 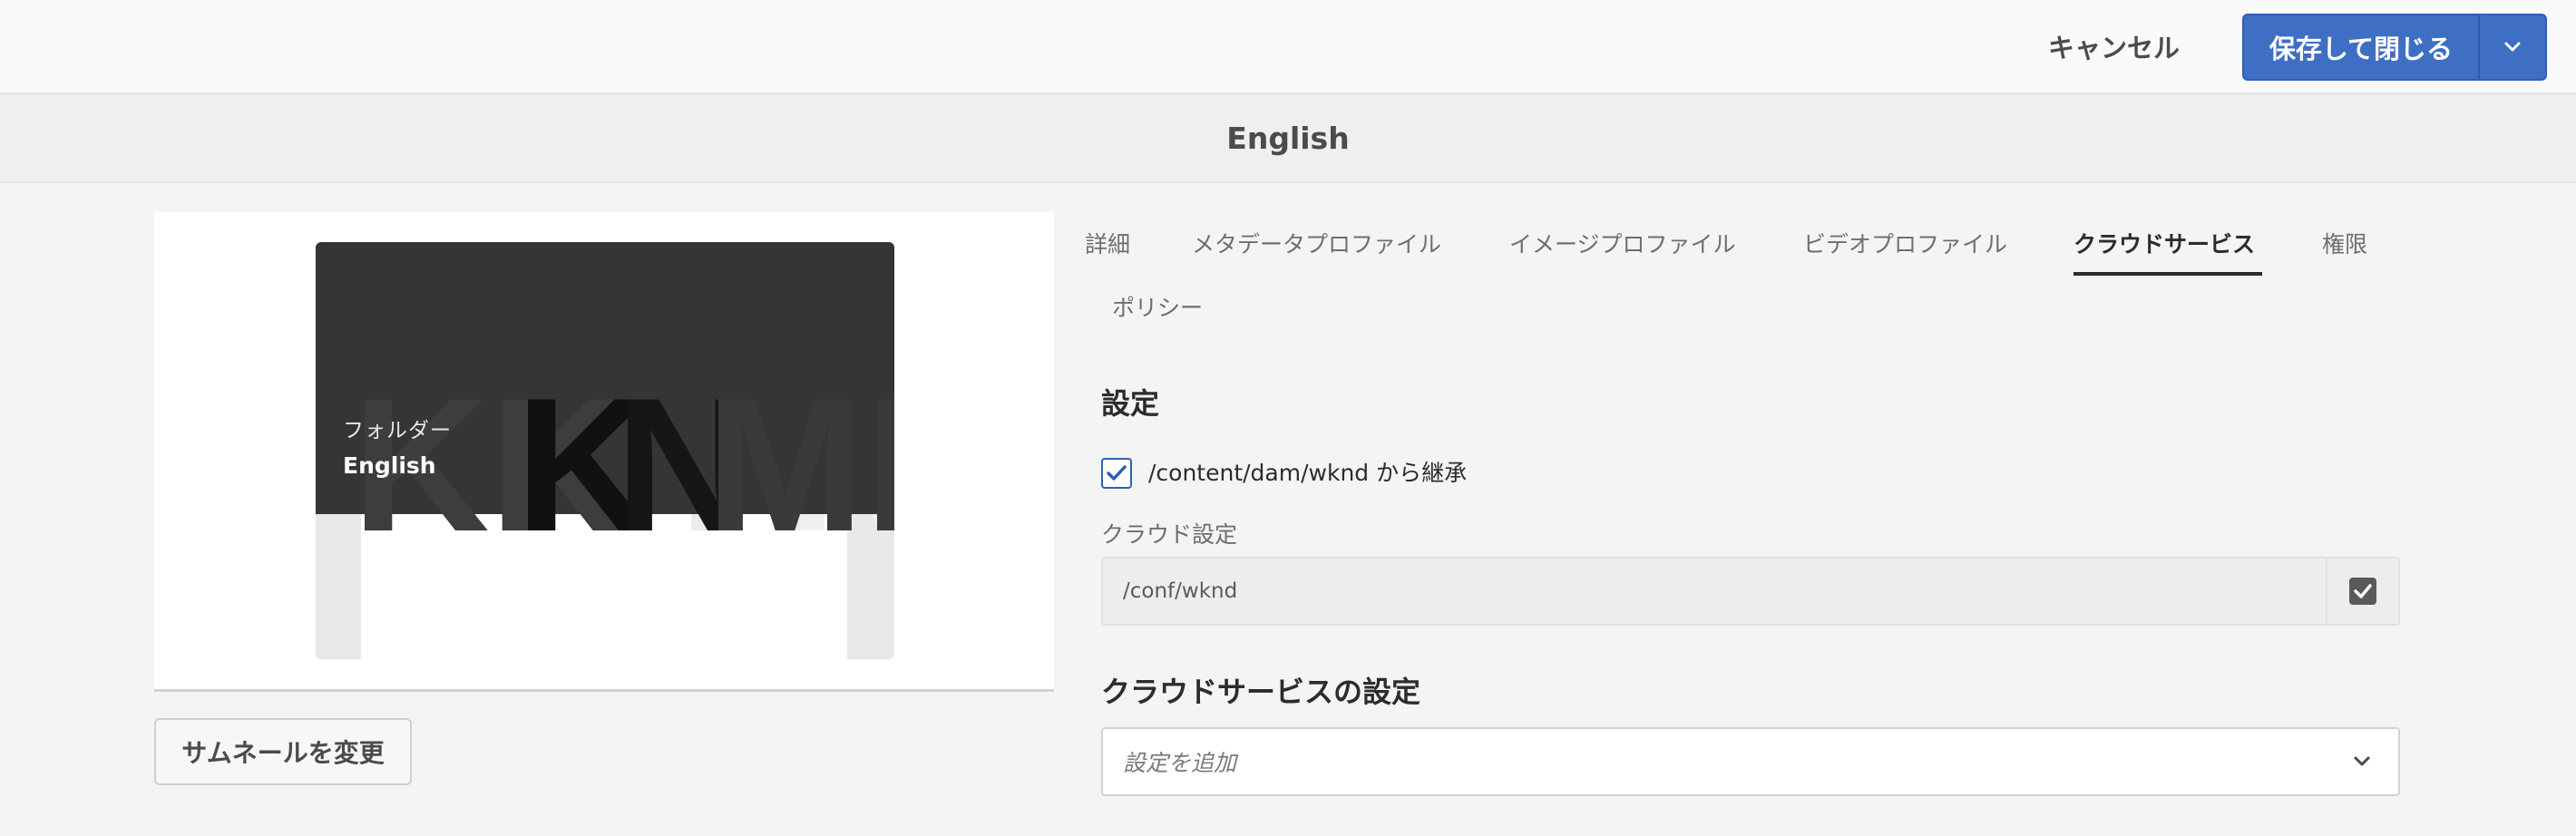 What do you see at coordinates (389, 465) in the screenshot?
I see `folder-name-label: English` at bounding box center [389, 465].